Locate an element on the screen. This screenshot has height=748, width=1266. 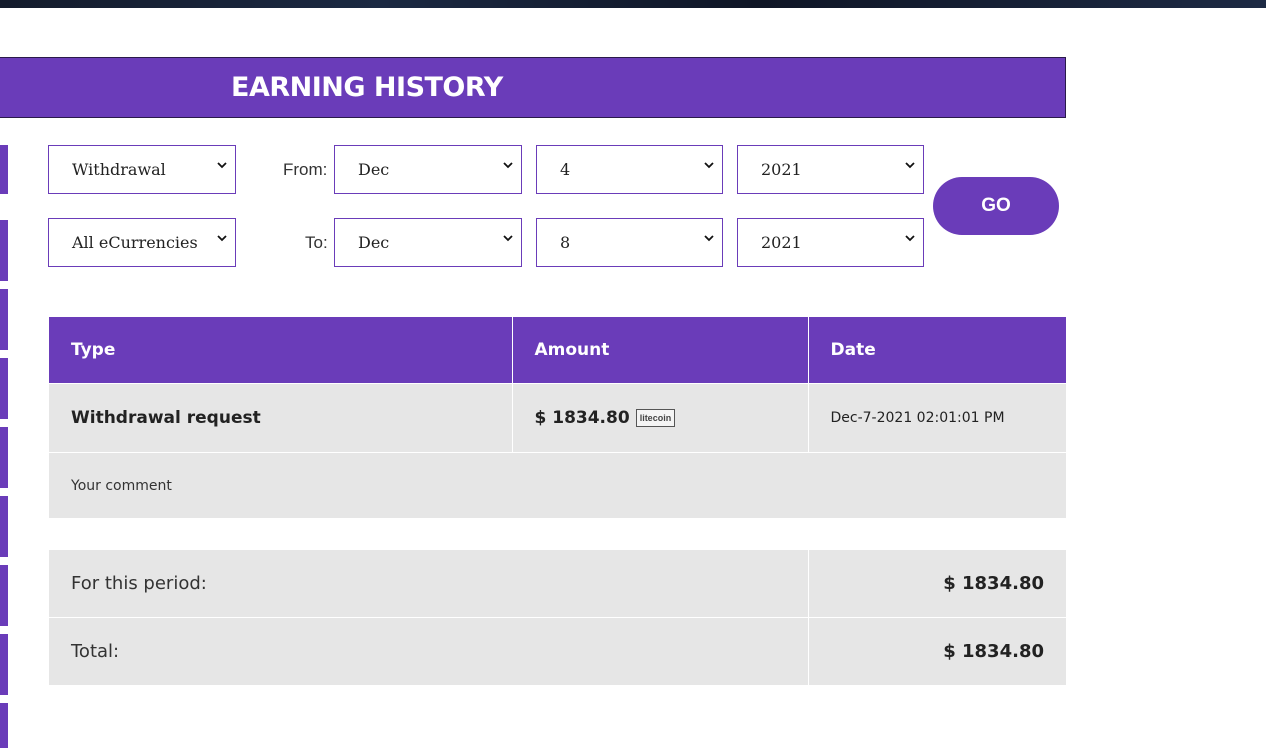
top-banner-strip is located at coordinates (633, 4).